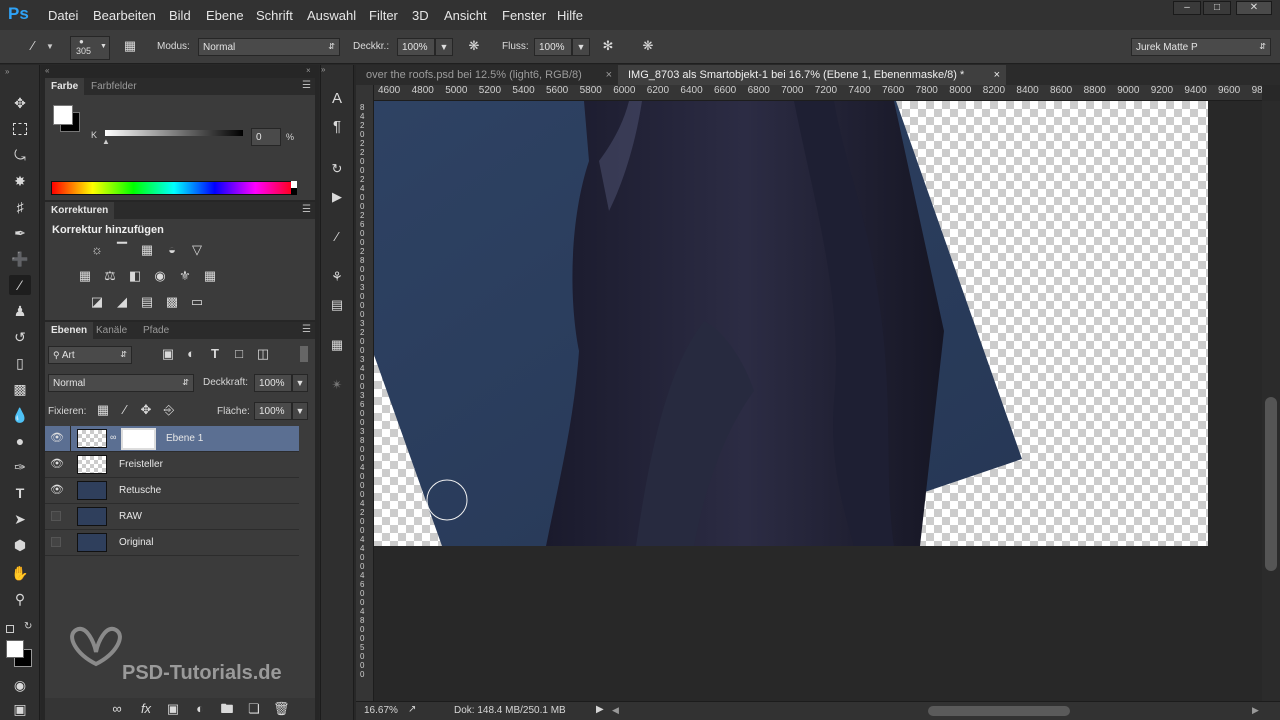  What do you see at coordinates (20, 415) in the screenshot?
I see `blur-tool-icon: 💧` at bounding box center [20, 415].